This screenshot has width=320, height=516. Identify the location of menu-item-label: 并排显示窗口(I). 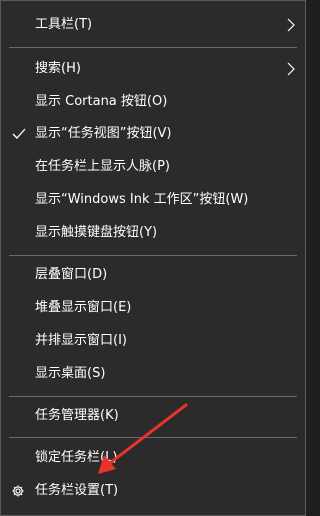
(81, 340).